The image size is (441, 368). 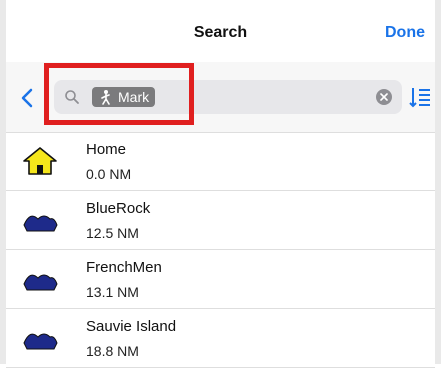 I want to click on result-distance: 13.1 NM, so click(x=112, y=292).